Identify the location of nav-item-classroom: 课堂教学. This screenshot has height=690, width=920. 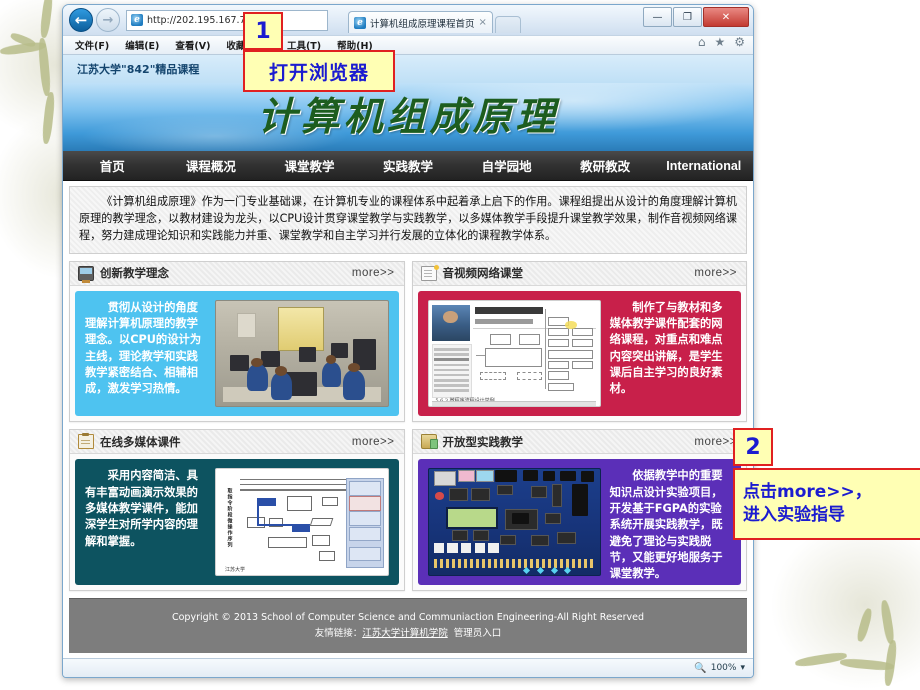
(309, 165).